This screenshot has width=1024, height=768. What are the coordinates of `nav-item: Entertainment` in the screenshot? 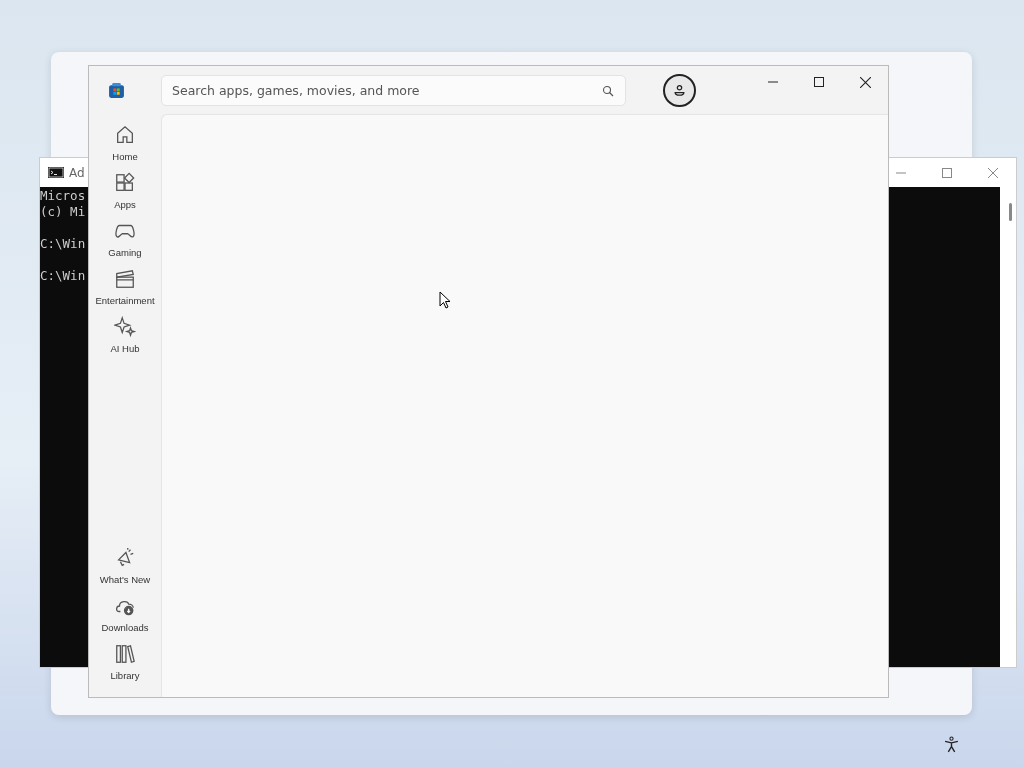 It's located at (125, 287).